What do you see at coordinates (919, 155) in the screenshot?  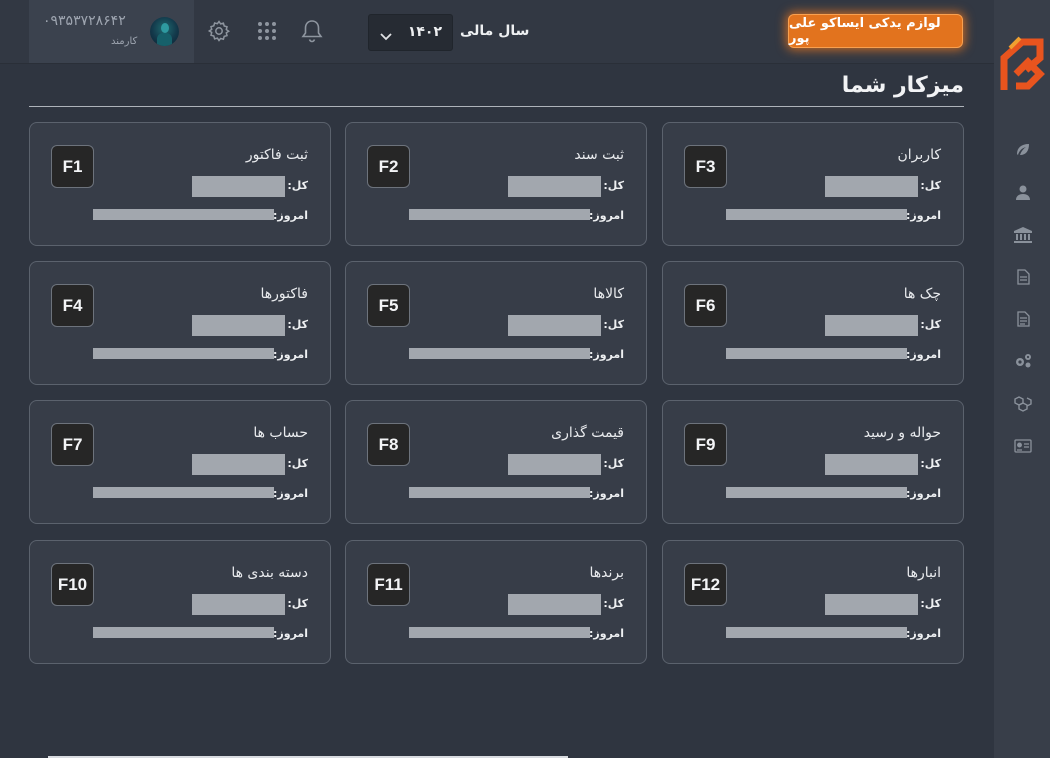 I see `card-title: کاربران` at bounding box center [919, 155].